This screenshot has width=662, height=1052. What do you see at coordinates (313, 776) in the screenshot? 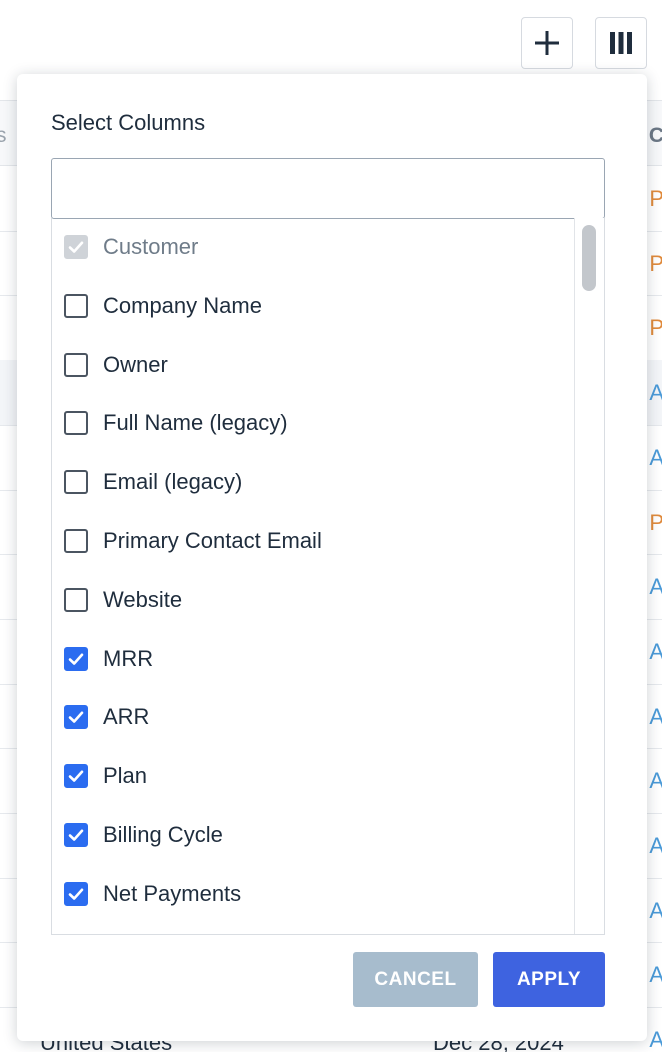
I see `column-option: Plan` at bounding box center [313, 776].